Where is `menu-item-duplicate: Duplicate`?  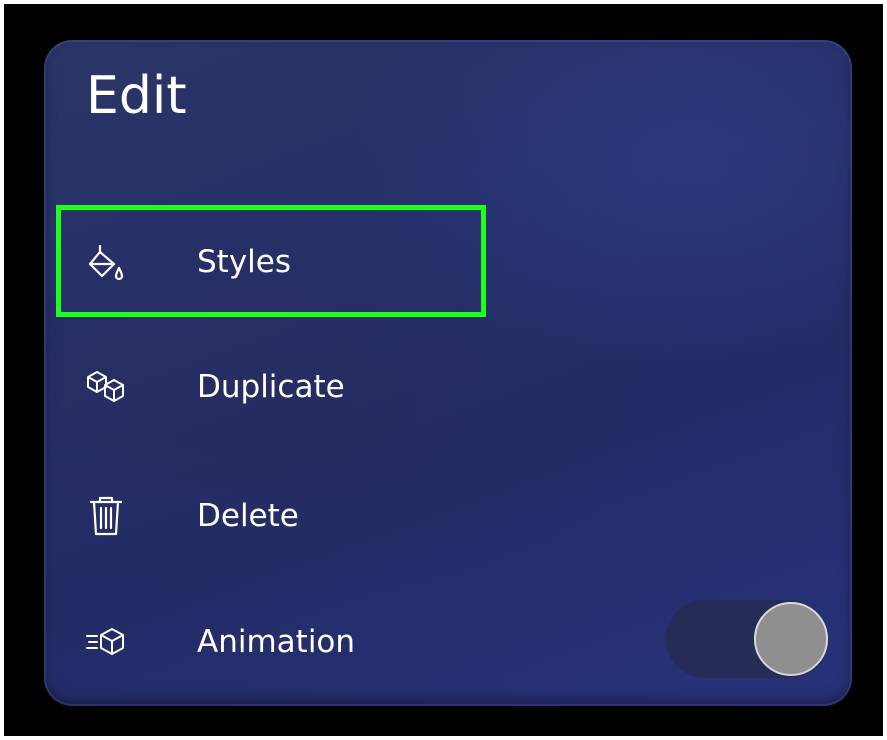
menu-item-duplicate: Duplicate is located at coordinates (448, 387).